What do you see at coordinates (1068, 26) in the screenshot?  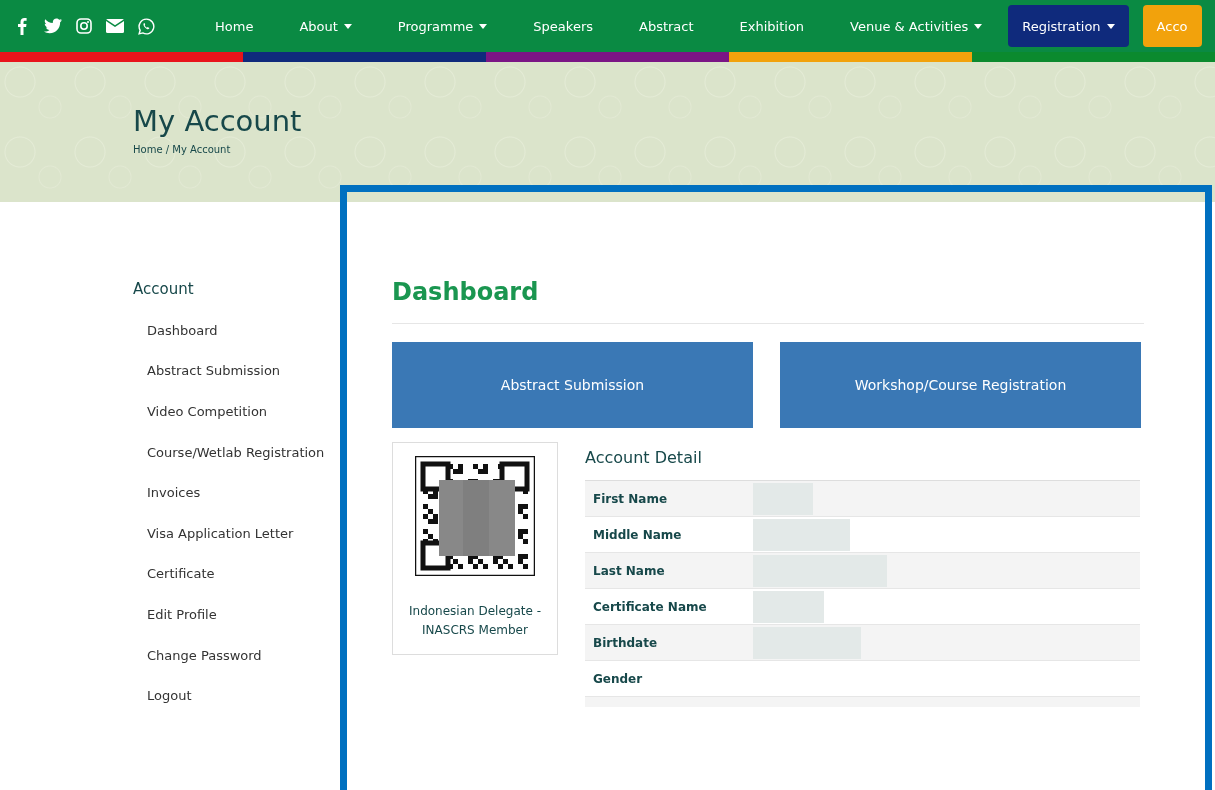 I see `nav-button: Registration` at bounding box center [1068, 26].